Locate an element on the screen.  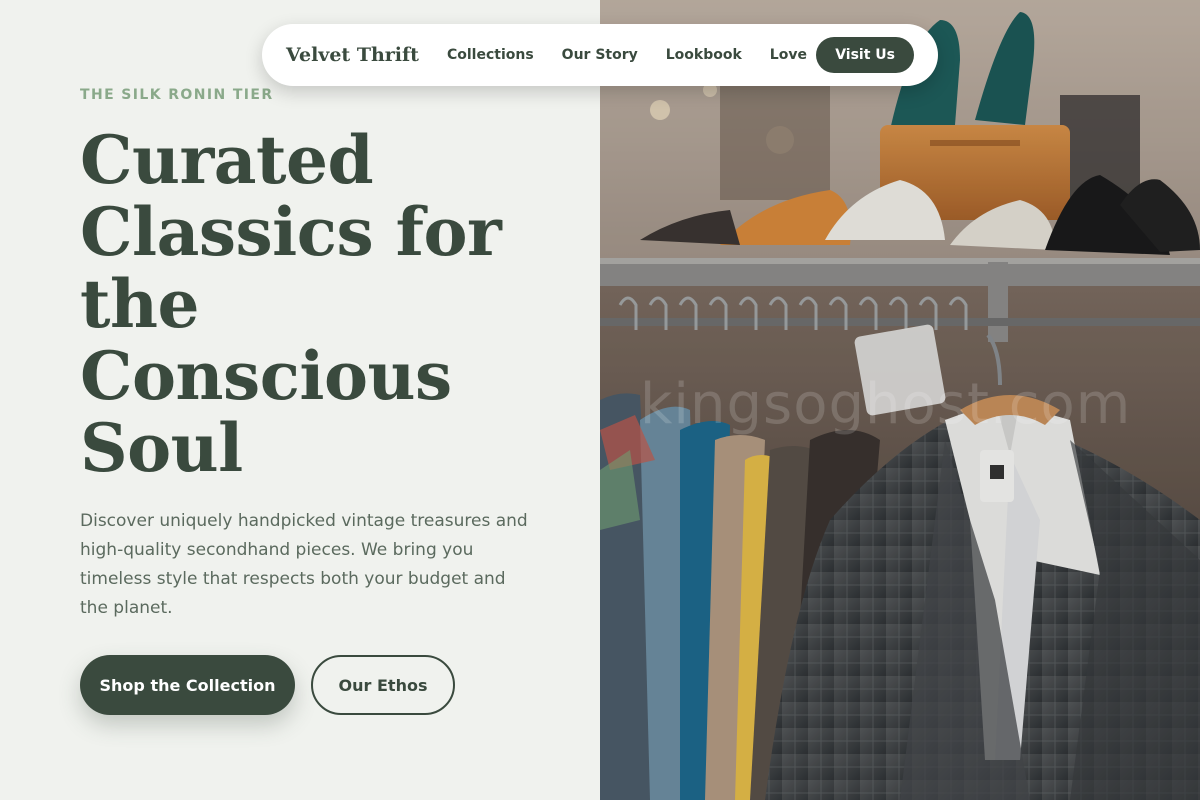
brand-logo: Velvet Thrift is located at coordinates (352, 55).